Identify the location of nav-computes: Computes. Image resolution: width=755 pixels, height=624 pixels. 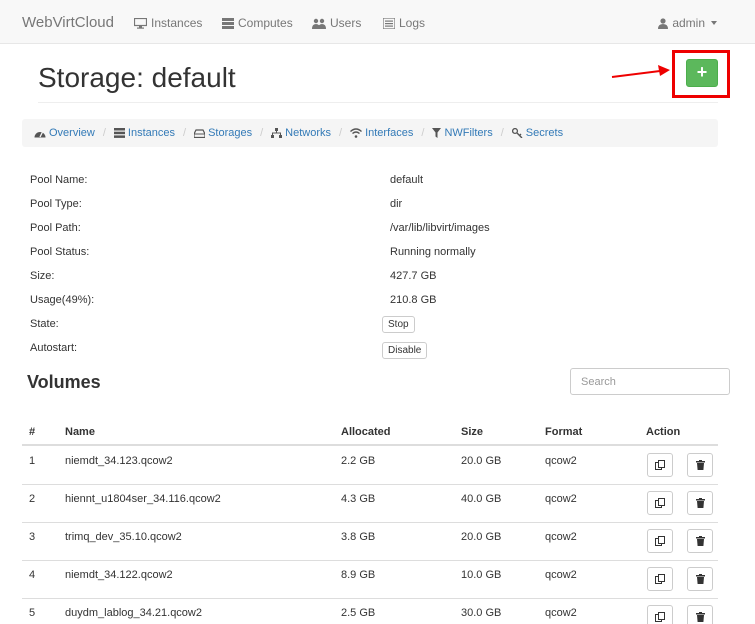
(257, 23).